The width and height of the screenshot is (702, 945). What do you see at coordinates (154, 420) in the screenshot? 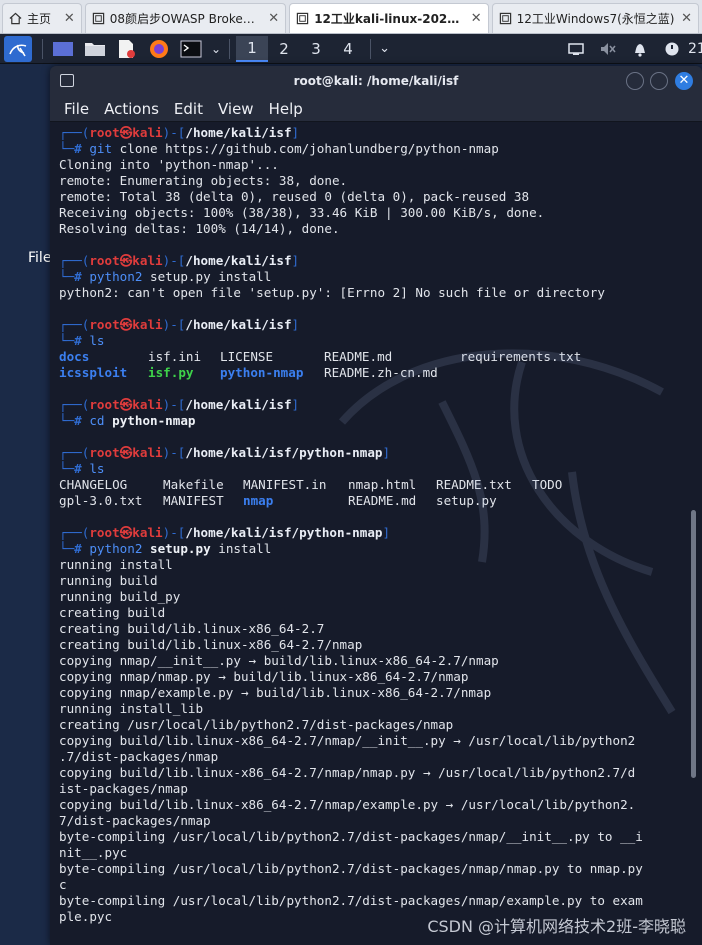
I see `command-args-bold: python-nmap` at bounding box center [154, 420].